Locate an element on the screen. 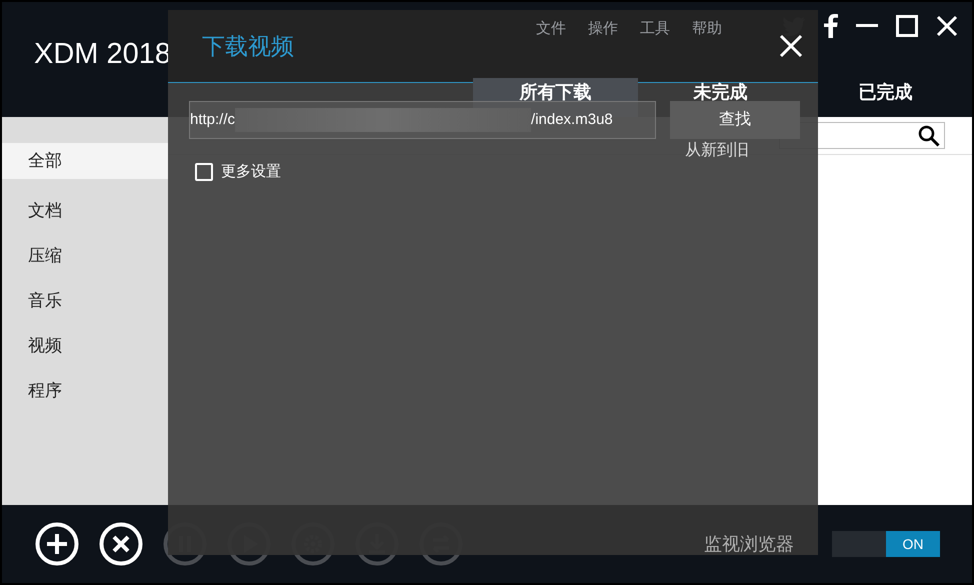 The image size is (974, 585). dialog-title: 下载视频 is located at coordinates (248, 46).